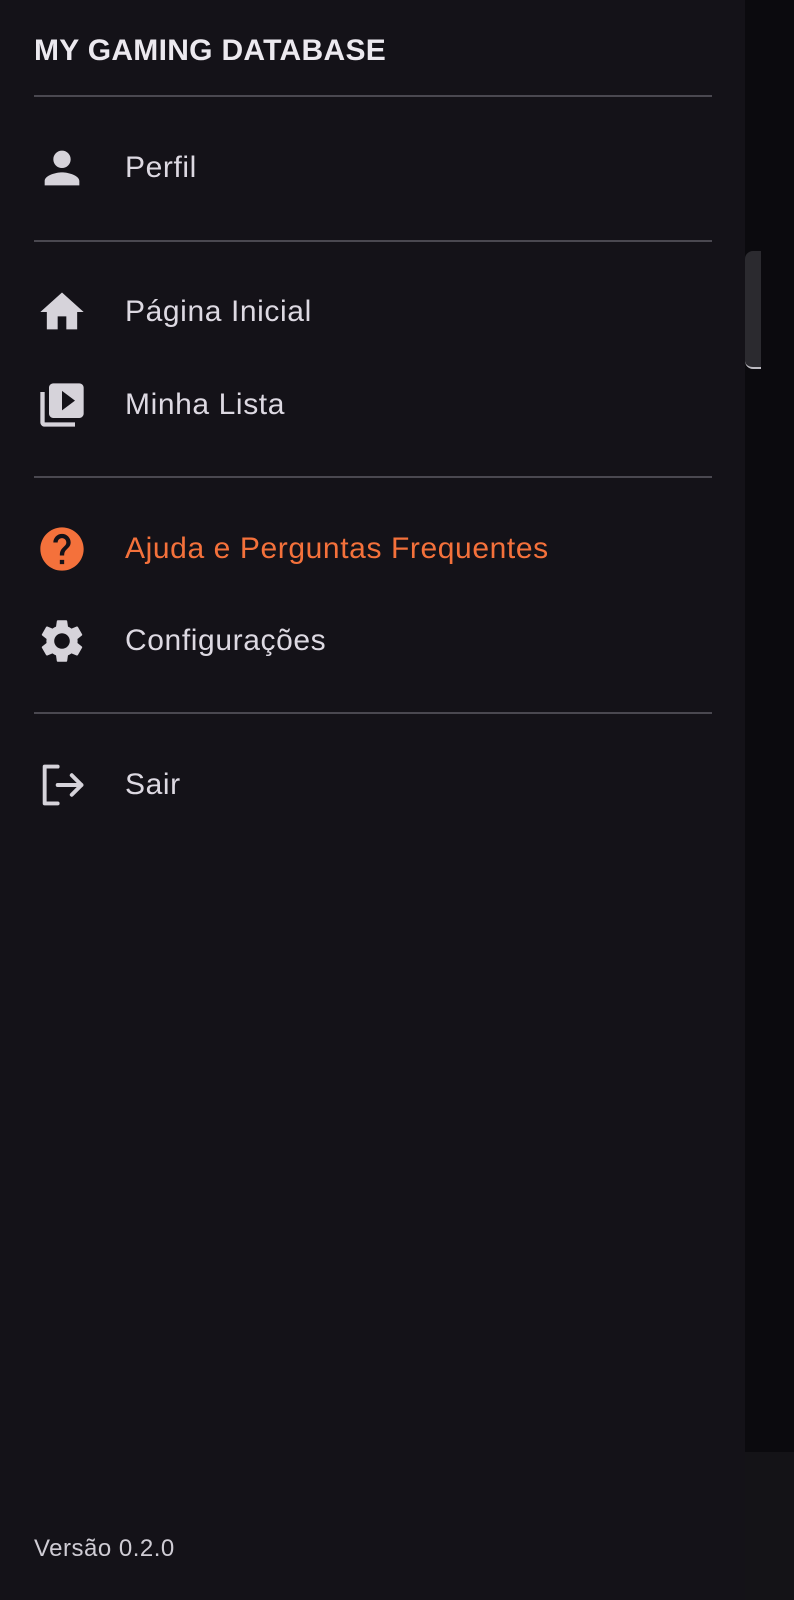 Image resolution: width=794 pixels, height=1600 pixels. What do you see at coordinates (769, 800) in the screenshot?
I see `scrim-backdrop` at bounding box center [769, 800].